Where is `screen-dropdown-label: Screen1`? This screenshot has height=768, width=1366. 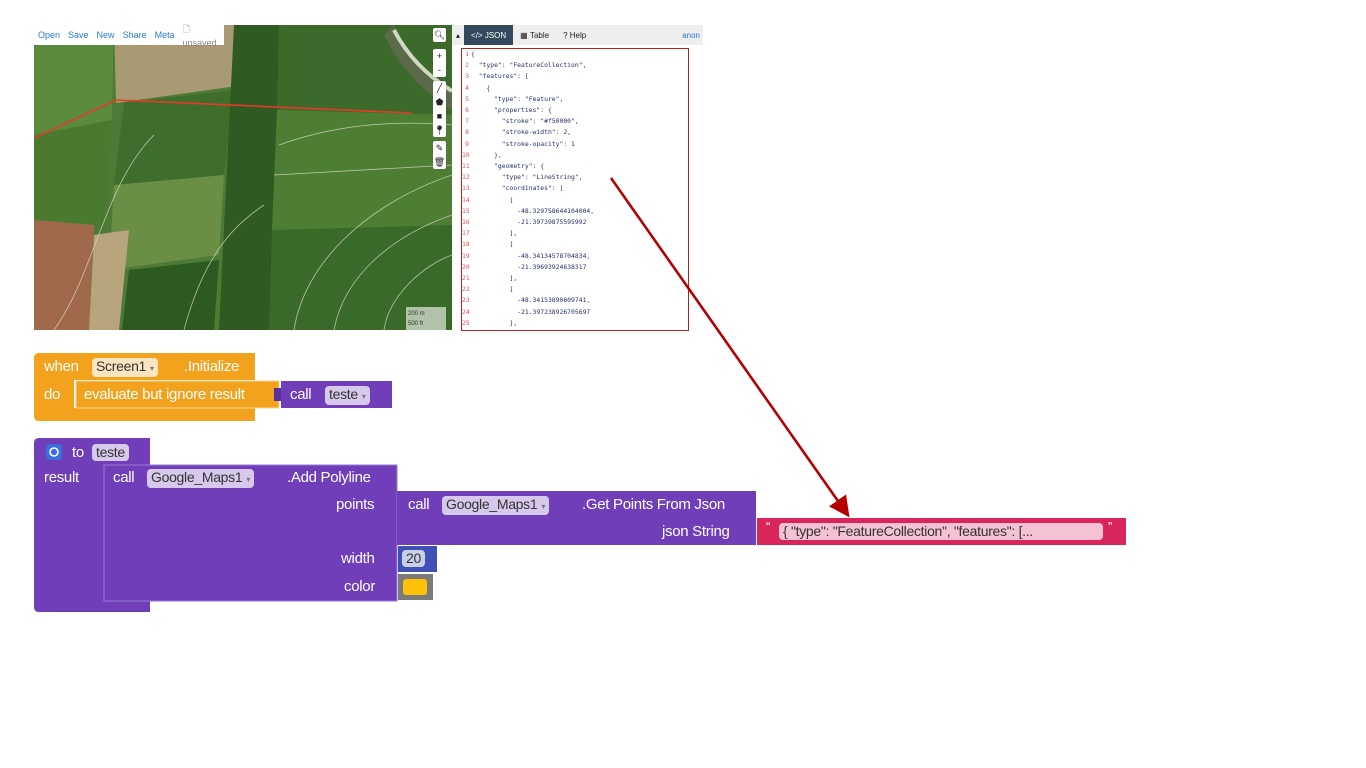
screen-dropdown-label: Screen1 is located at coordinates (121, 366).